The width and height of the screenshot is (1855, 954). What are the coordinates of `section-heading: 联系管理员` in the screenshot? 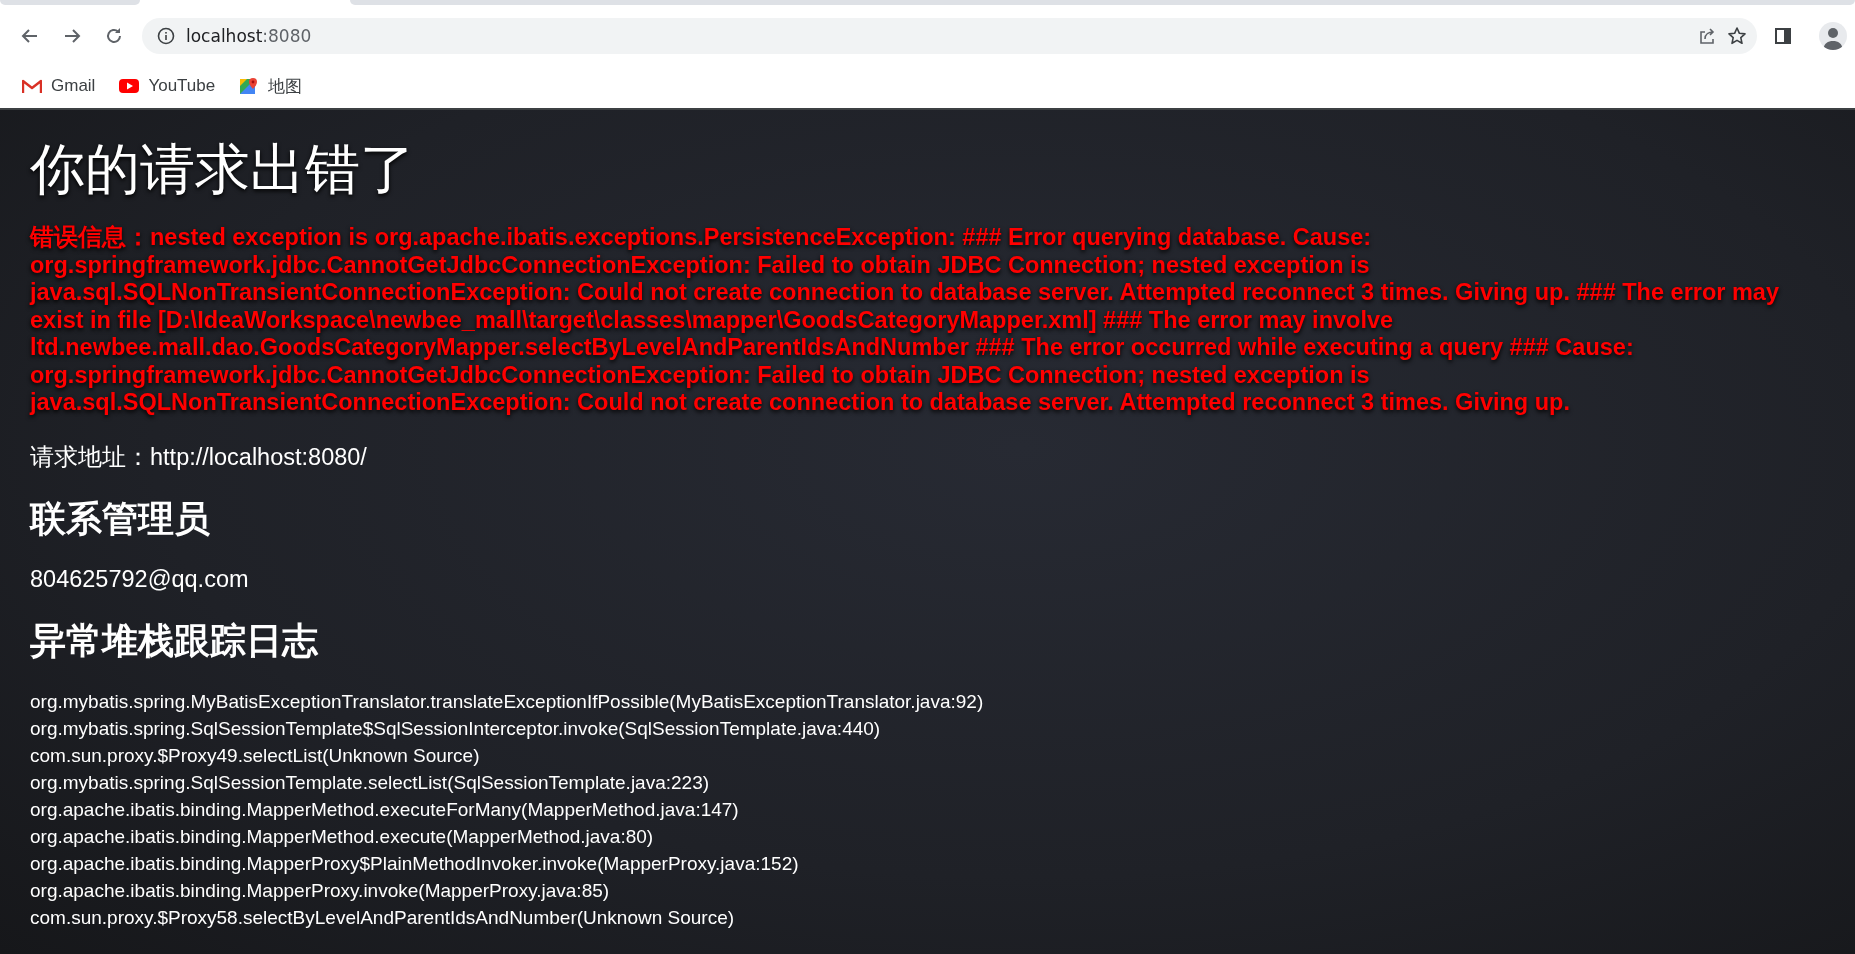 It's located at (120, 518).